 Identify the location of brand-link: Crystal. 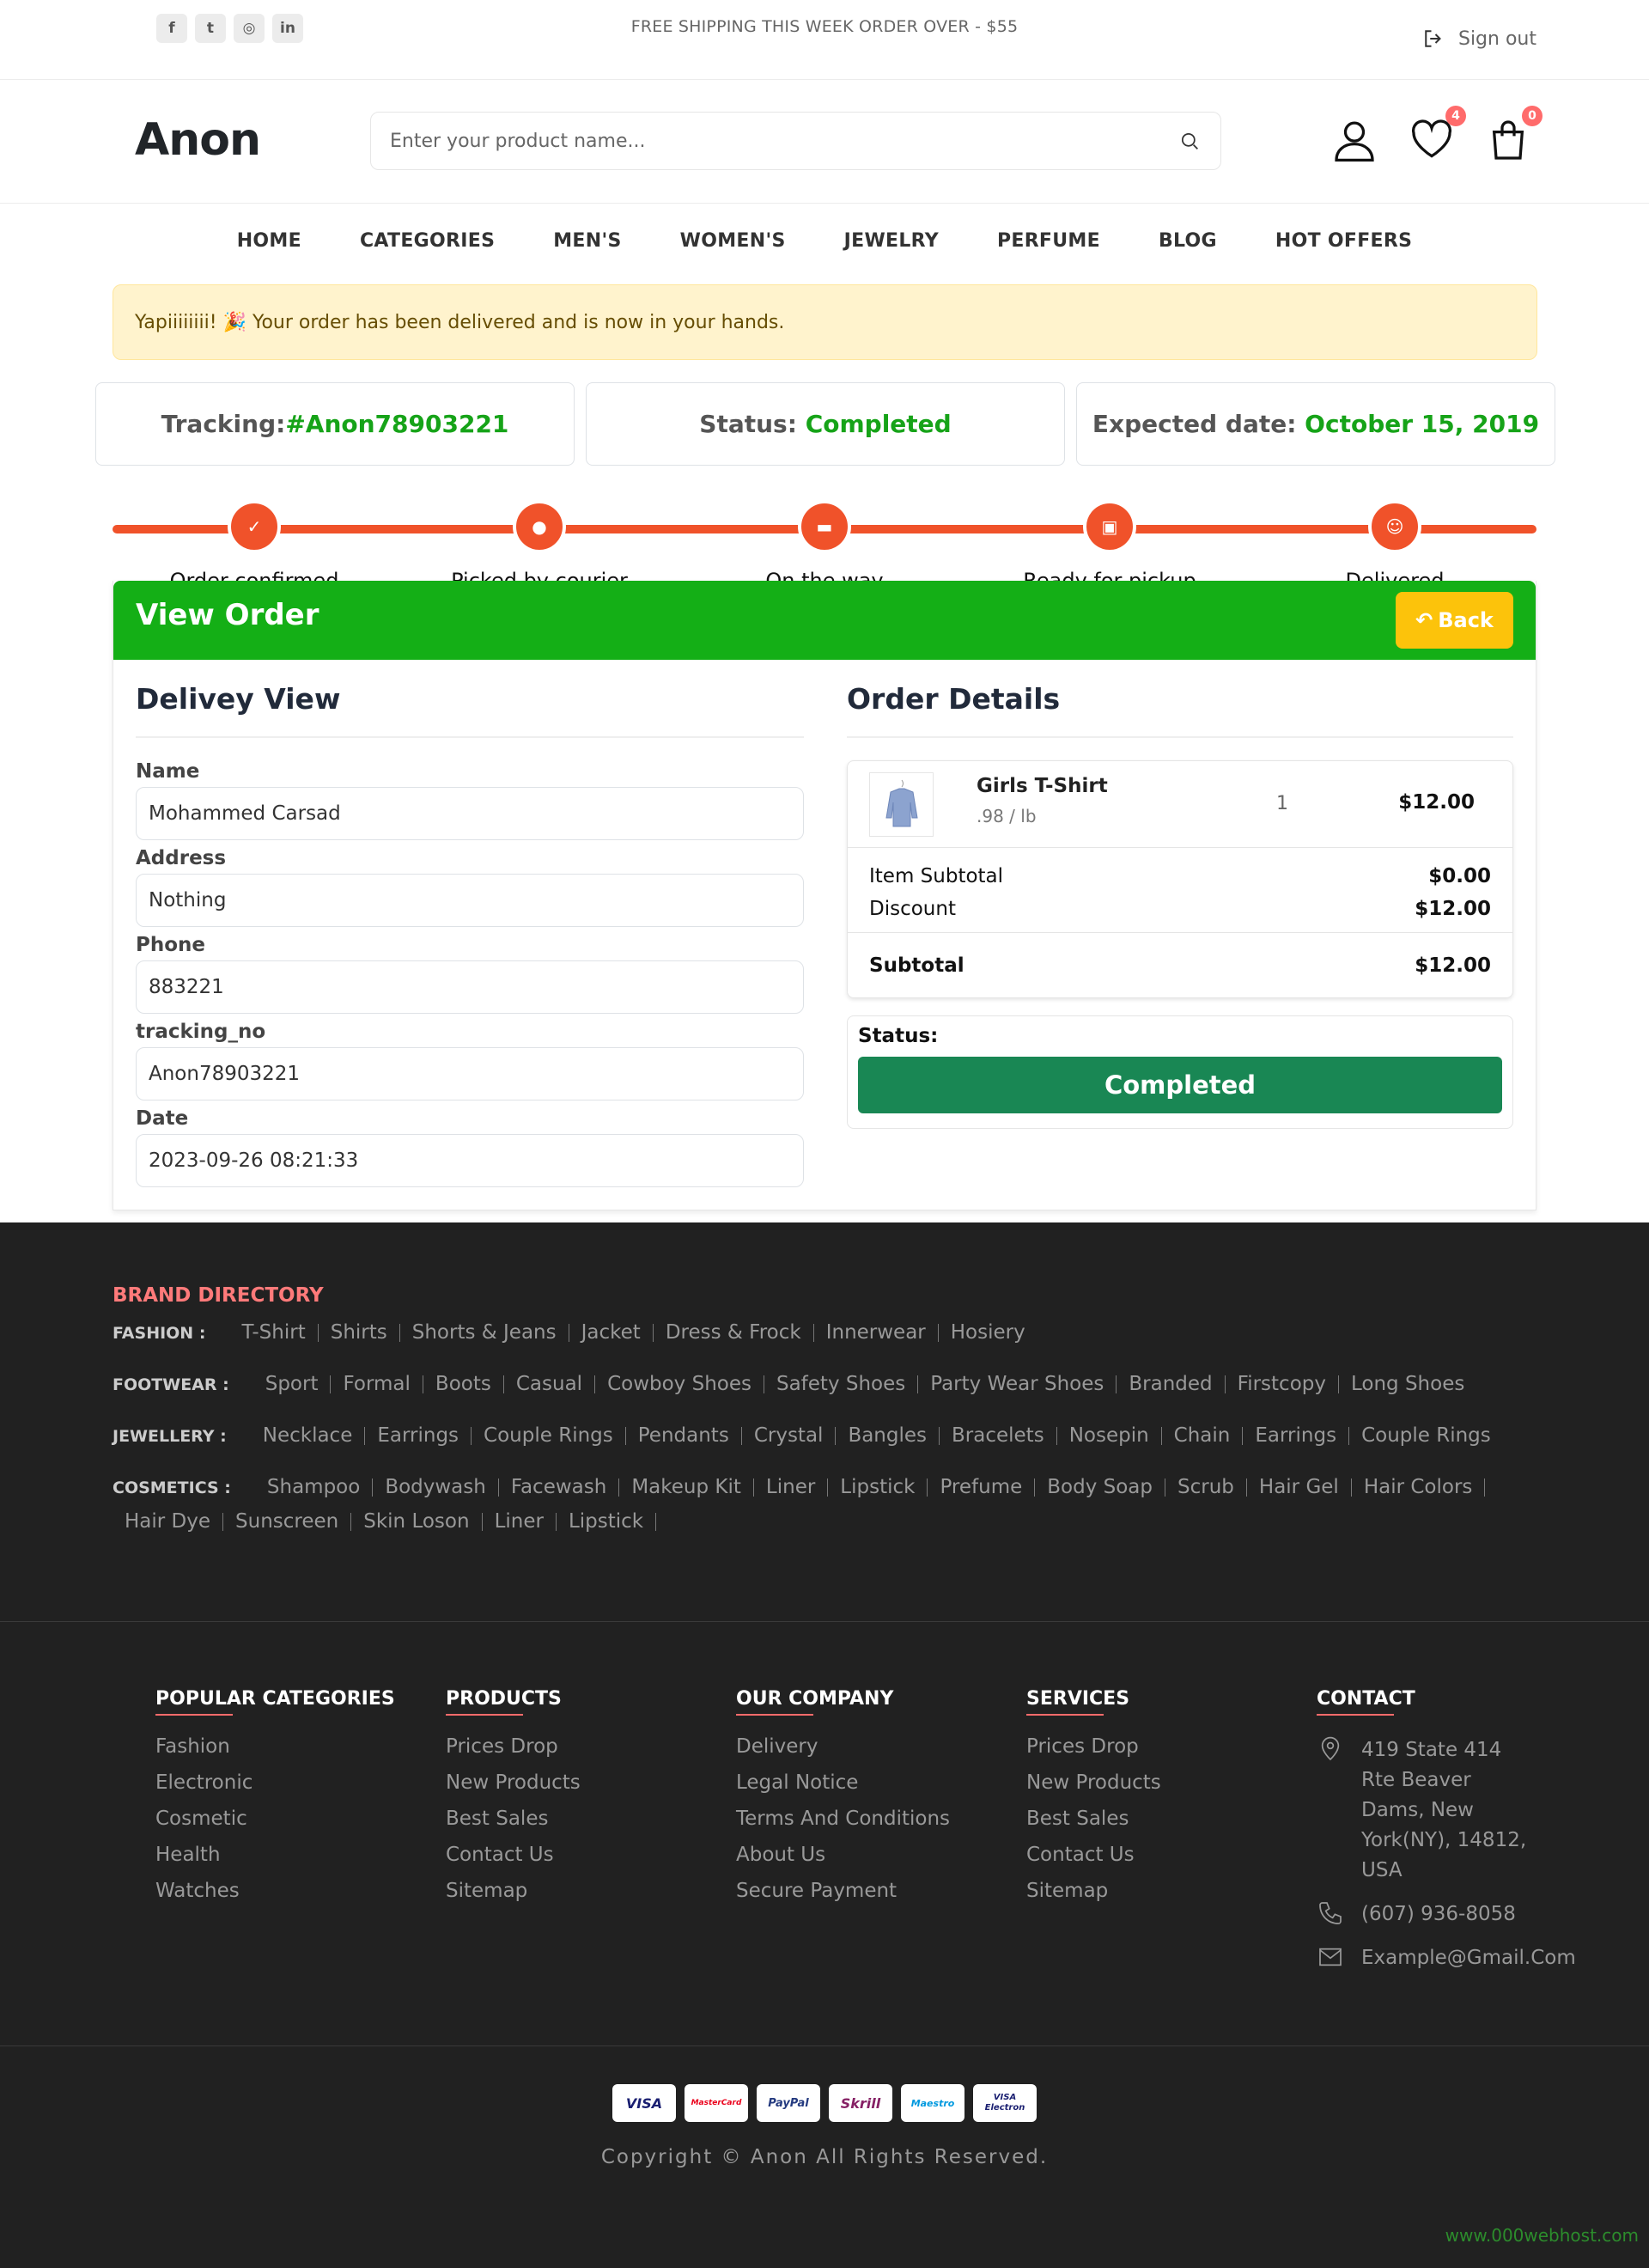
(789, 1436).